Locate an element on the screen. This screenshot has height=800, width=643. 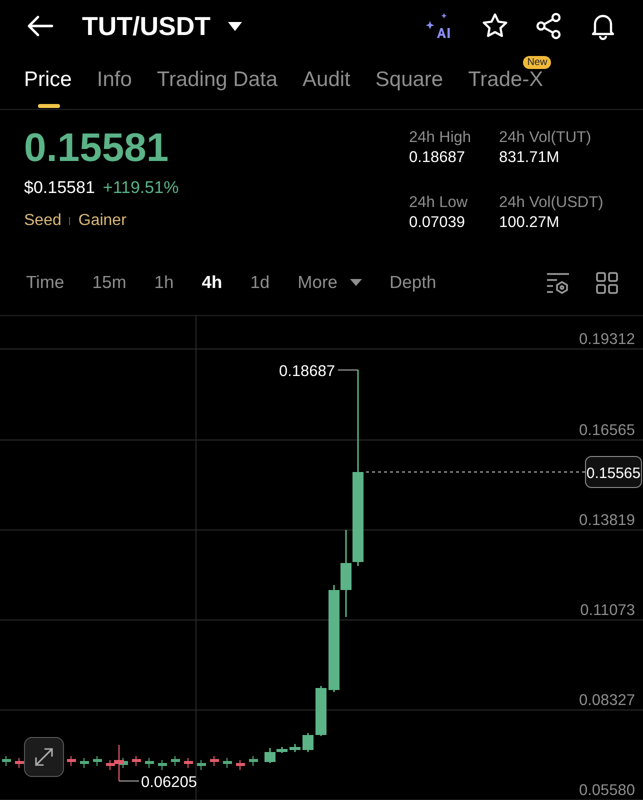
interval-tab: Time is located at coordinates (45, 282).